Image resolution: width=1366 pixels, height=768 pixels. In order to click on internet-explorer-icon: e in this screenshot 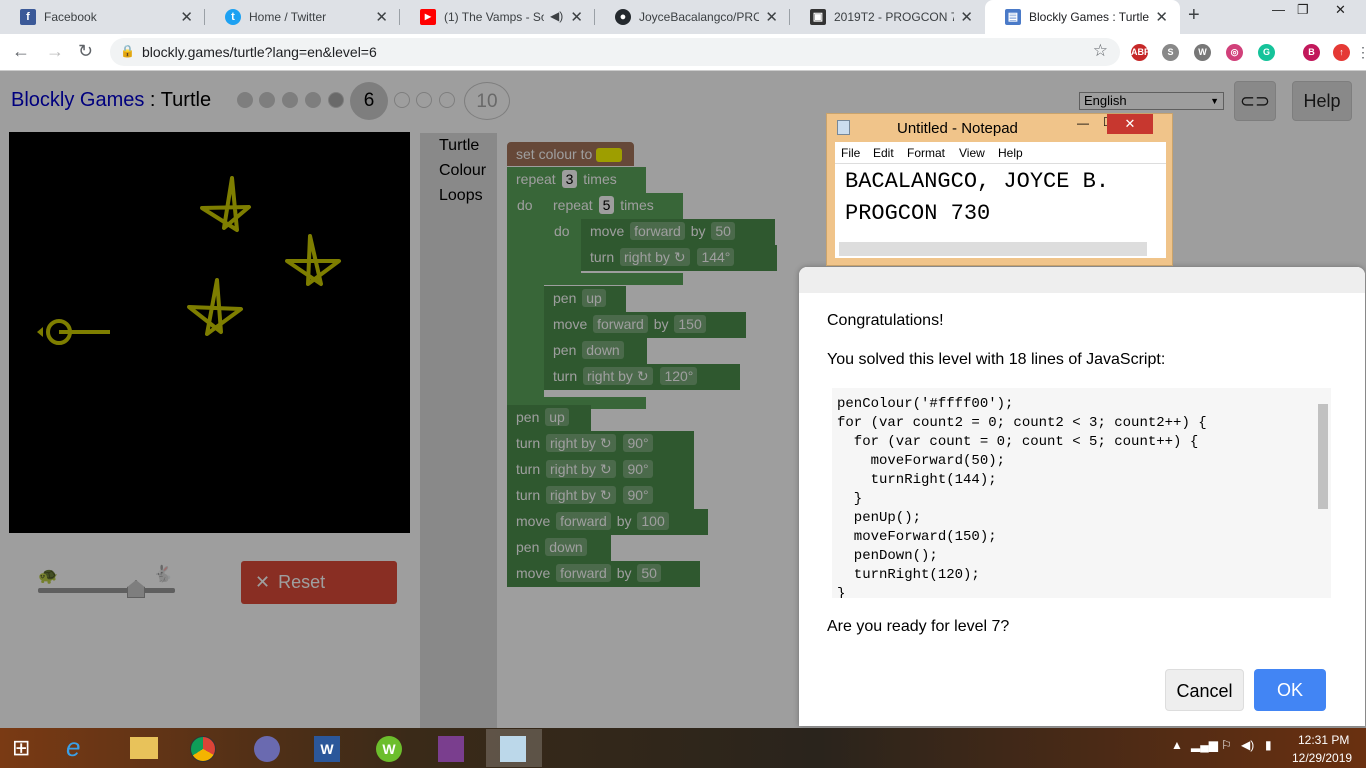, I will do `click(73, 747)`.